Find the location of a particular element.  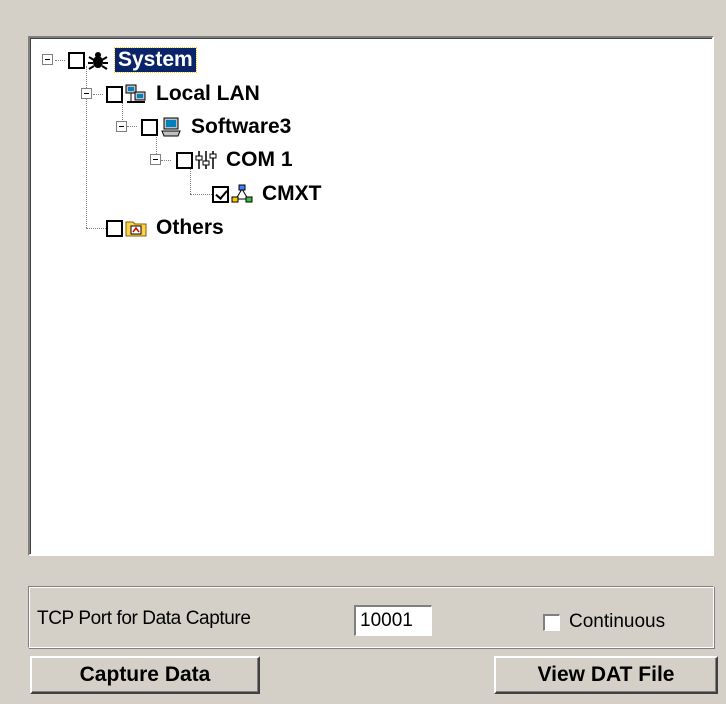

collapse-system-toggle is located at coordinates (47, 59).